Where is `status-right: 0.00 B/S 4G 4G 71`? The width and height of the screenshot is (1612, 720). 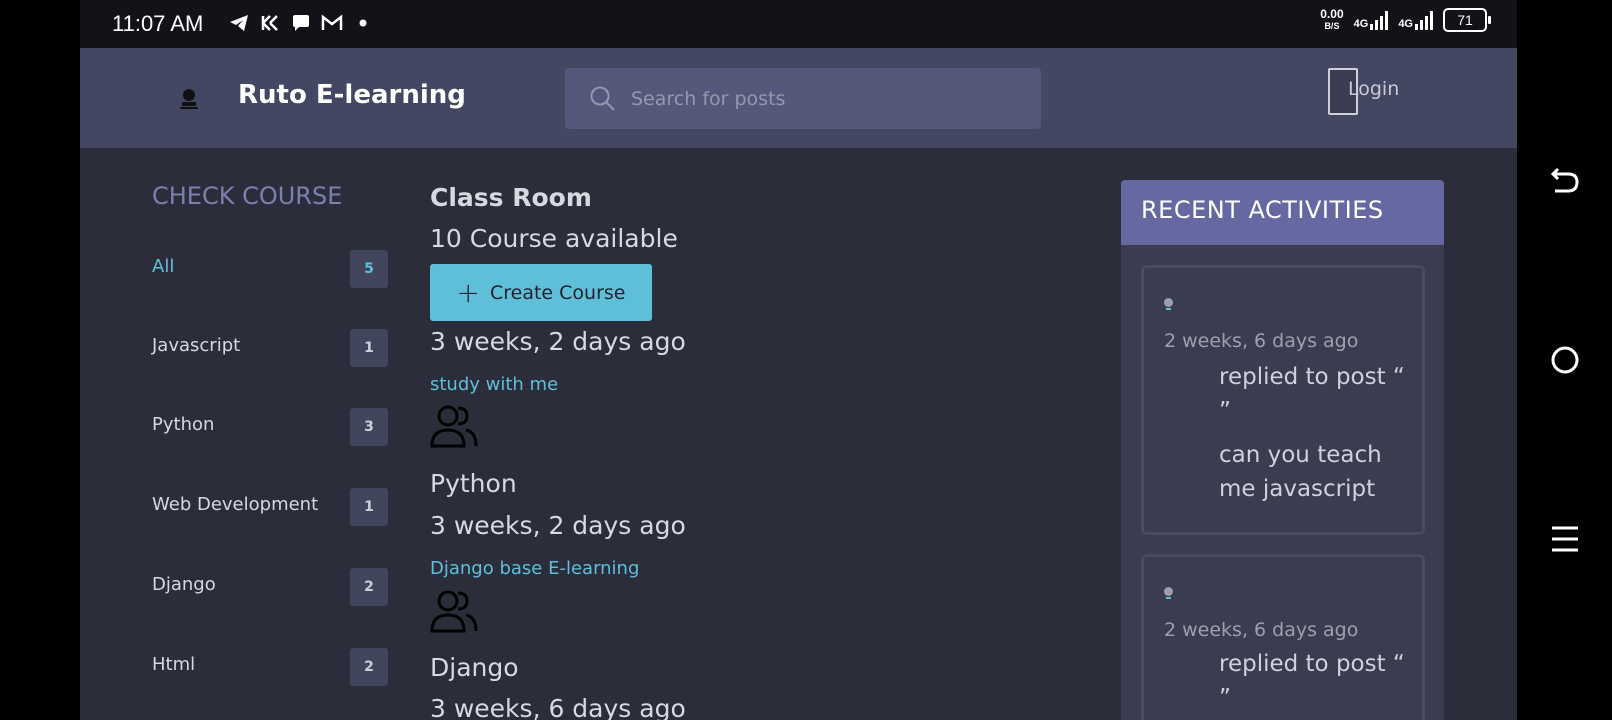 status-right: 0.00 B/S 4G 4G 71 is located at coordinates (1405, 19).